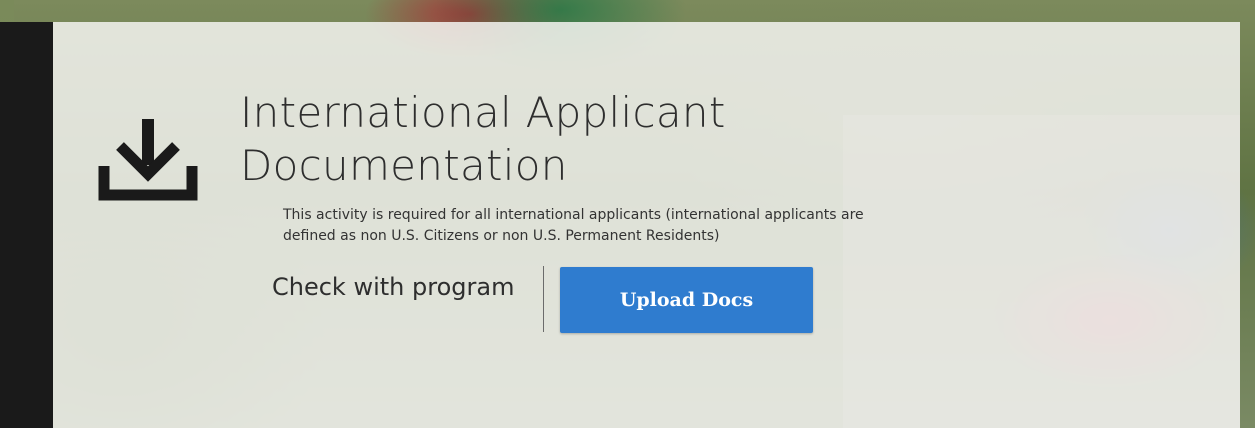 The height and width of the screenshot is (428, 1255). I want to click on vertical-divider, so click(543, 299).